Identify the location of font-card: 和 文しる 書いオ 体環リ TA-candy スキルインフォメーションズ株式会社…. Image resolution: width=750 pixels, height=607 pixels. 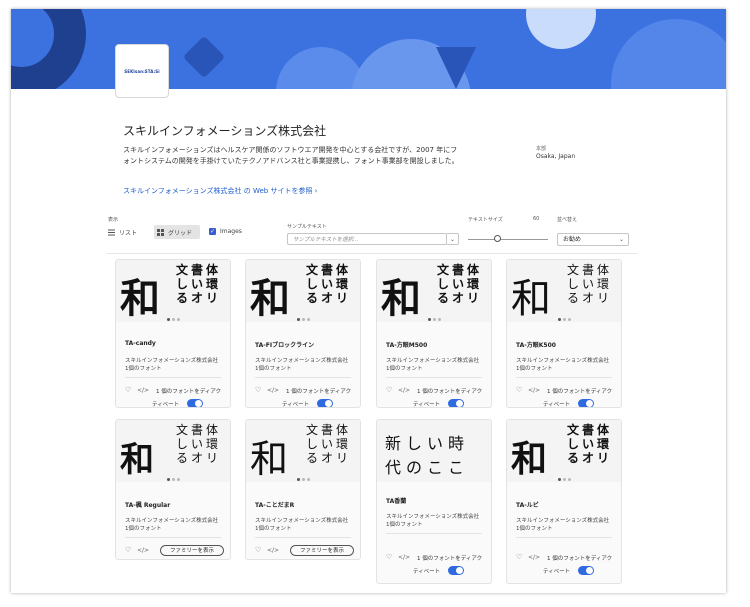
(173, 333).